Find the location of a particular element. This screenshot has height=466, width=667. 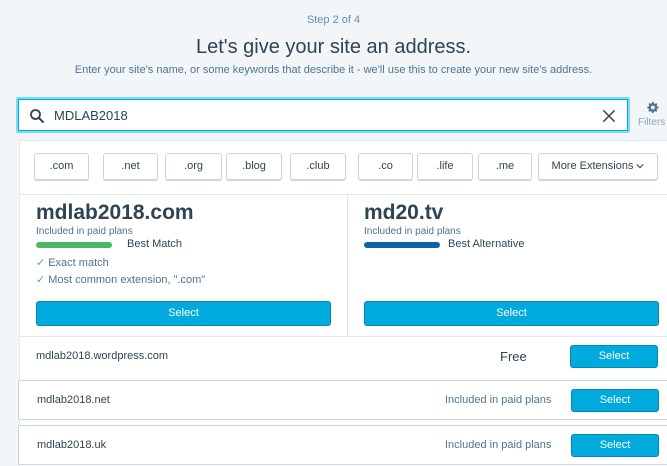

extension-me-button: .me is located at coordinates (505, 167).